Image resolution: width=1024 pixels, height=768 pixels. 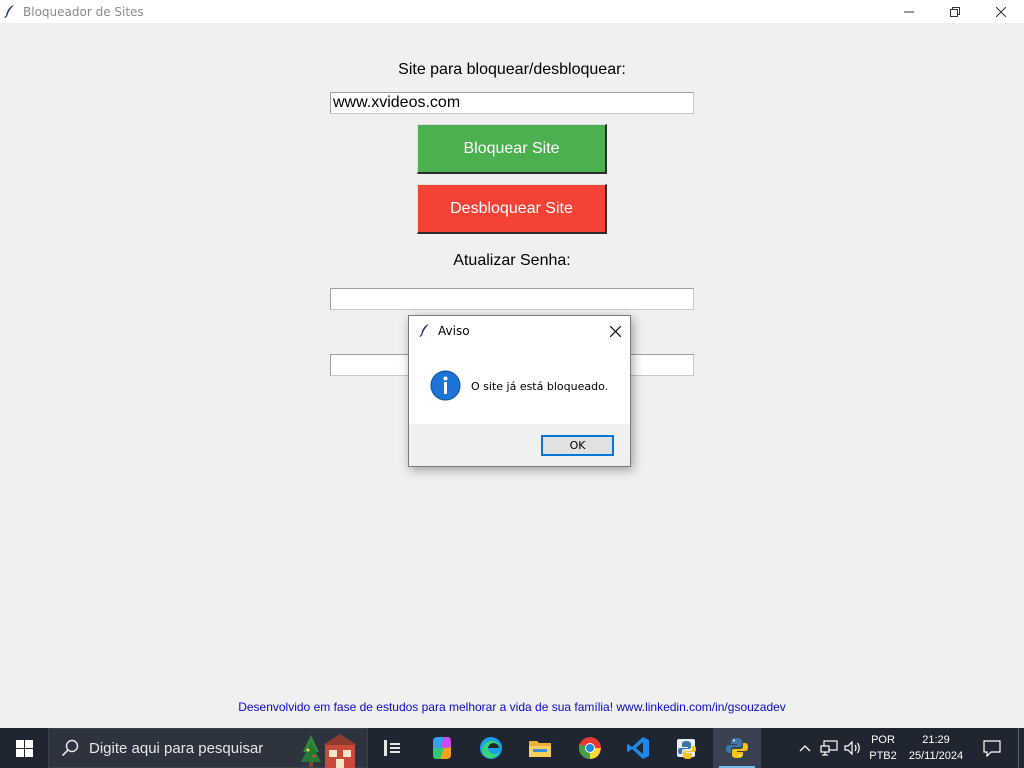 I want to click on taskbar-search: Digite aqui para pesquisar, so click(x=208, y=748).